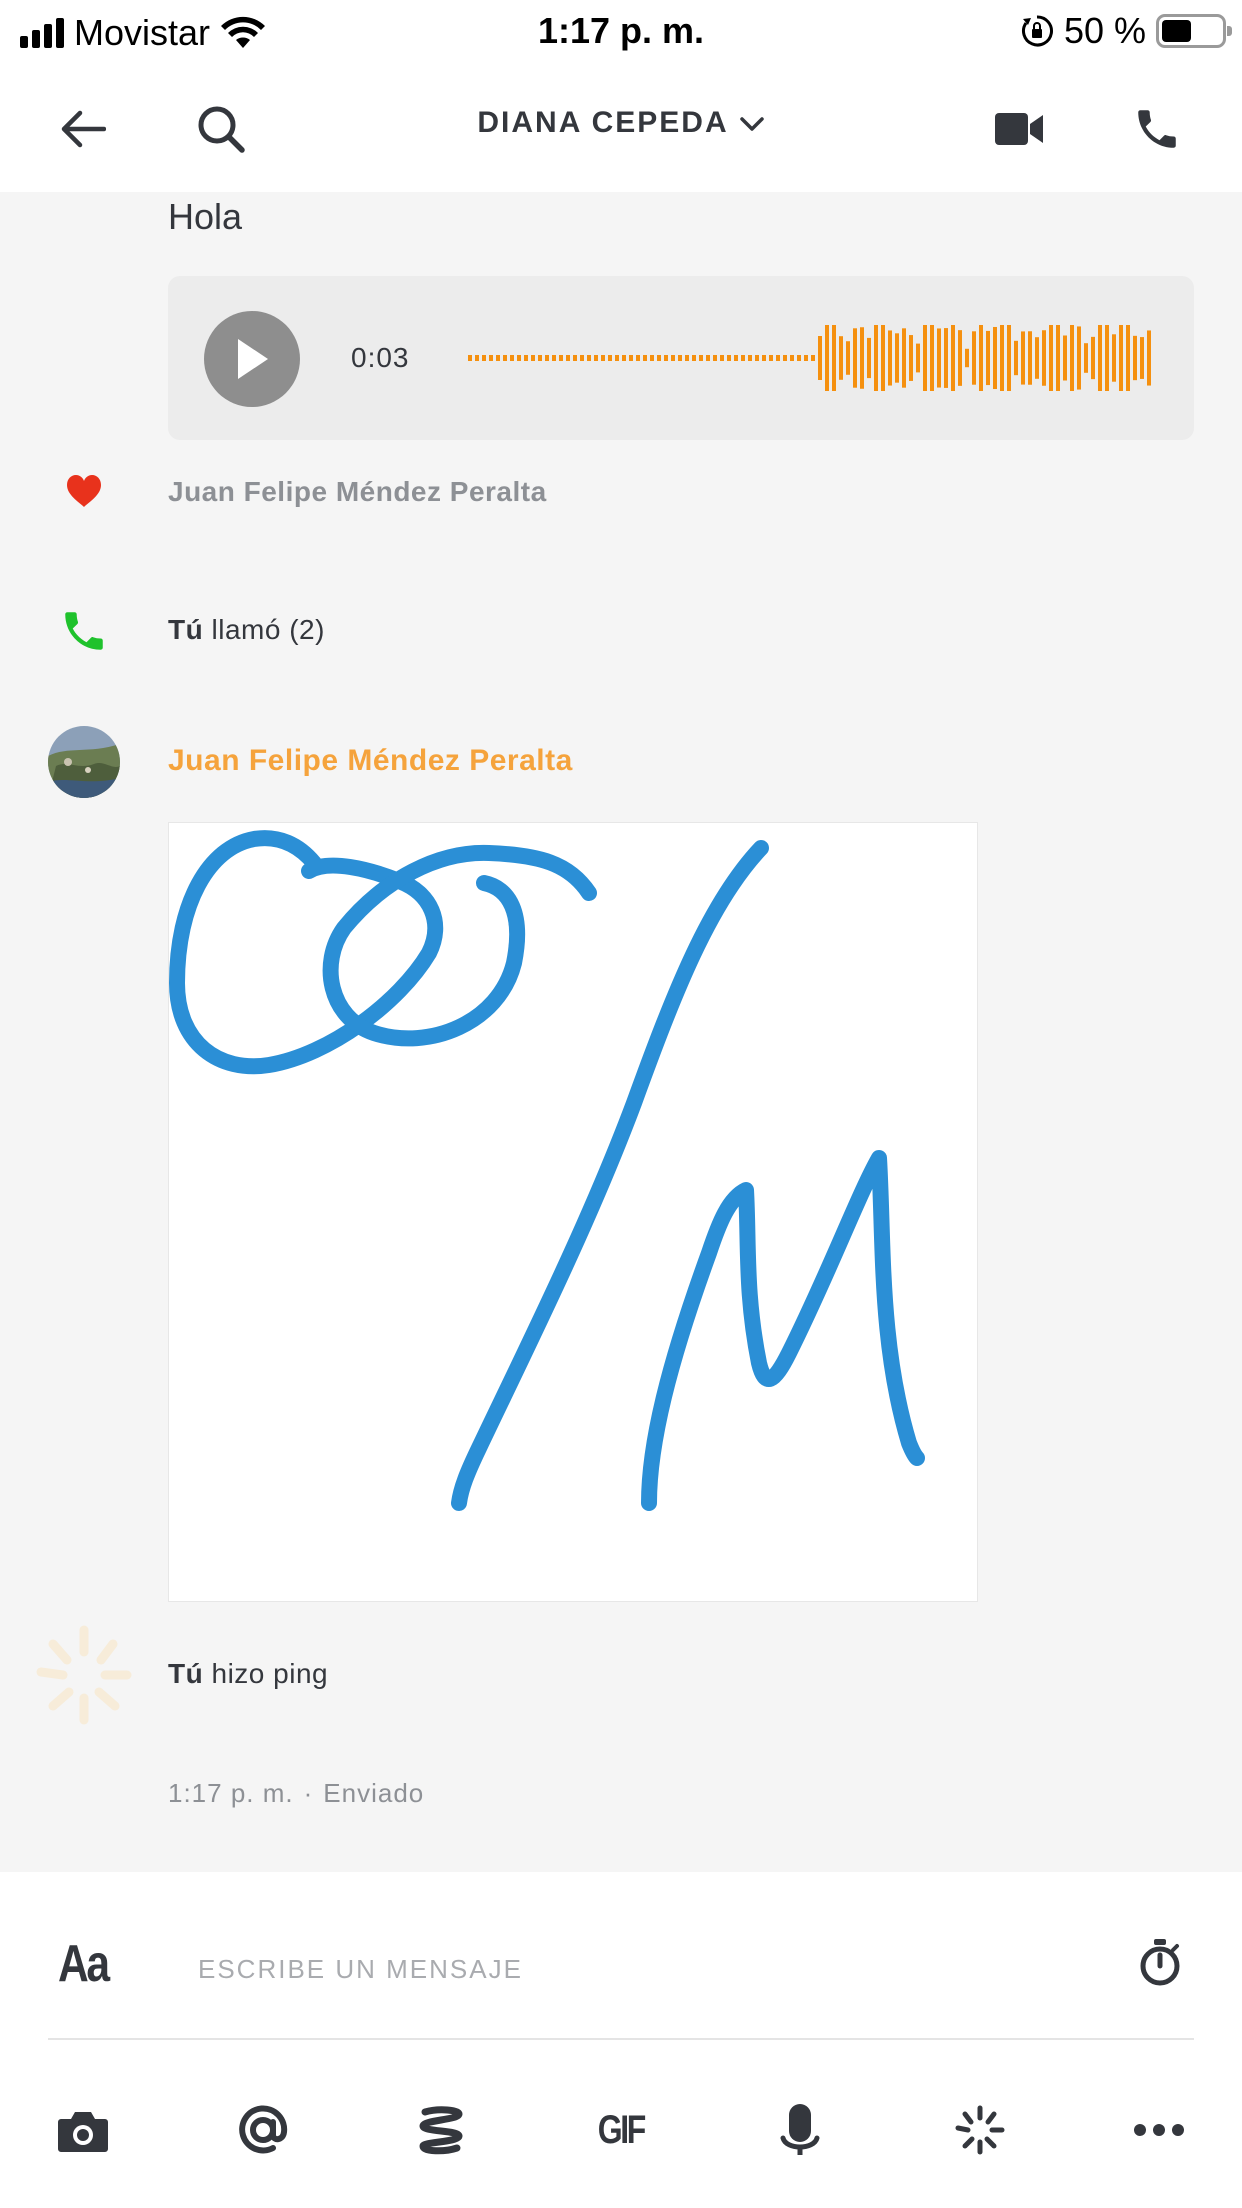 The height and width of the screenshot is (2208, 1242). Describe the element at coordinates (380, 357) in the screenshot. I see `audio-duration: 0:03` at that location.